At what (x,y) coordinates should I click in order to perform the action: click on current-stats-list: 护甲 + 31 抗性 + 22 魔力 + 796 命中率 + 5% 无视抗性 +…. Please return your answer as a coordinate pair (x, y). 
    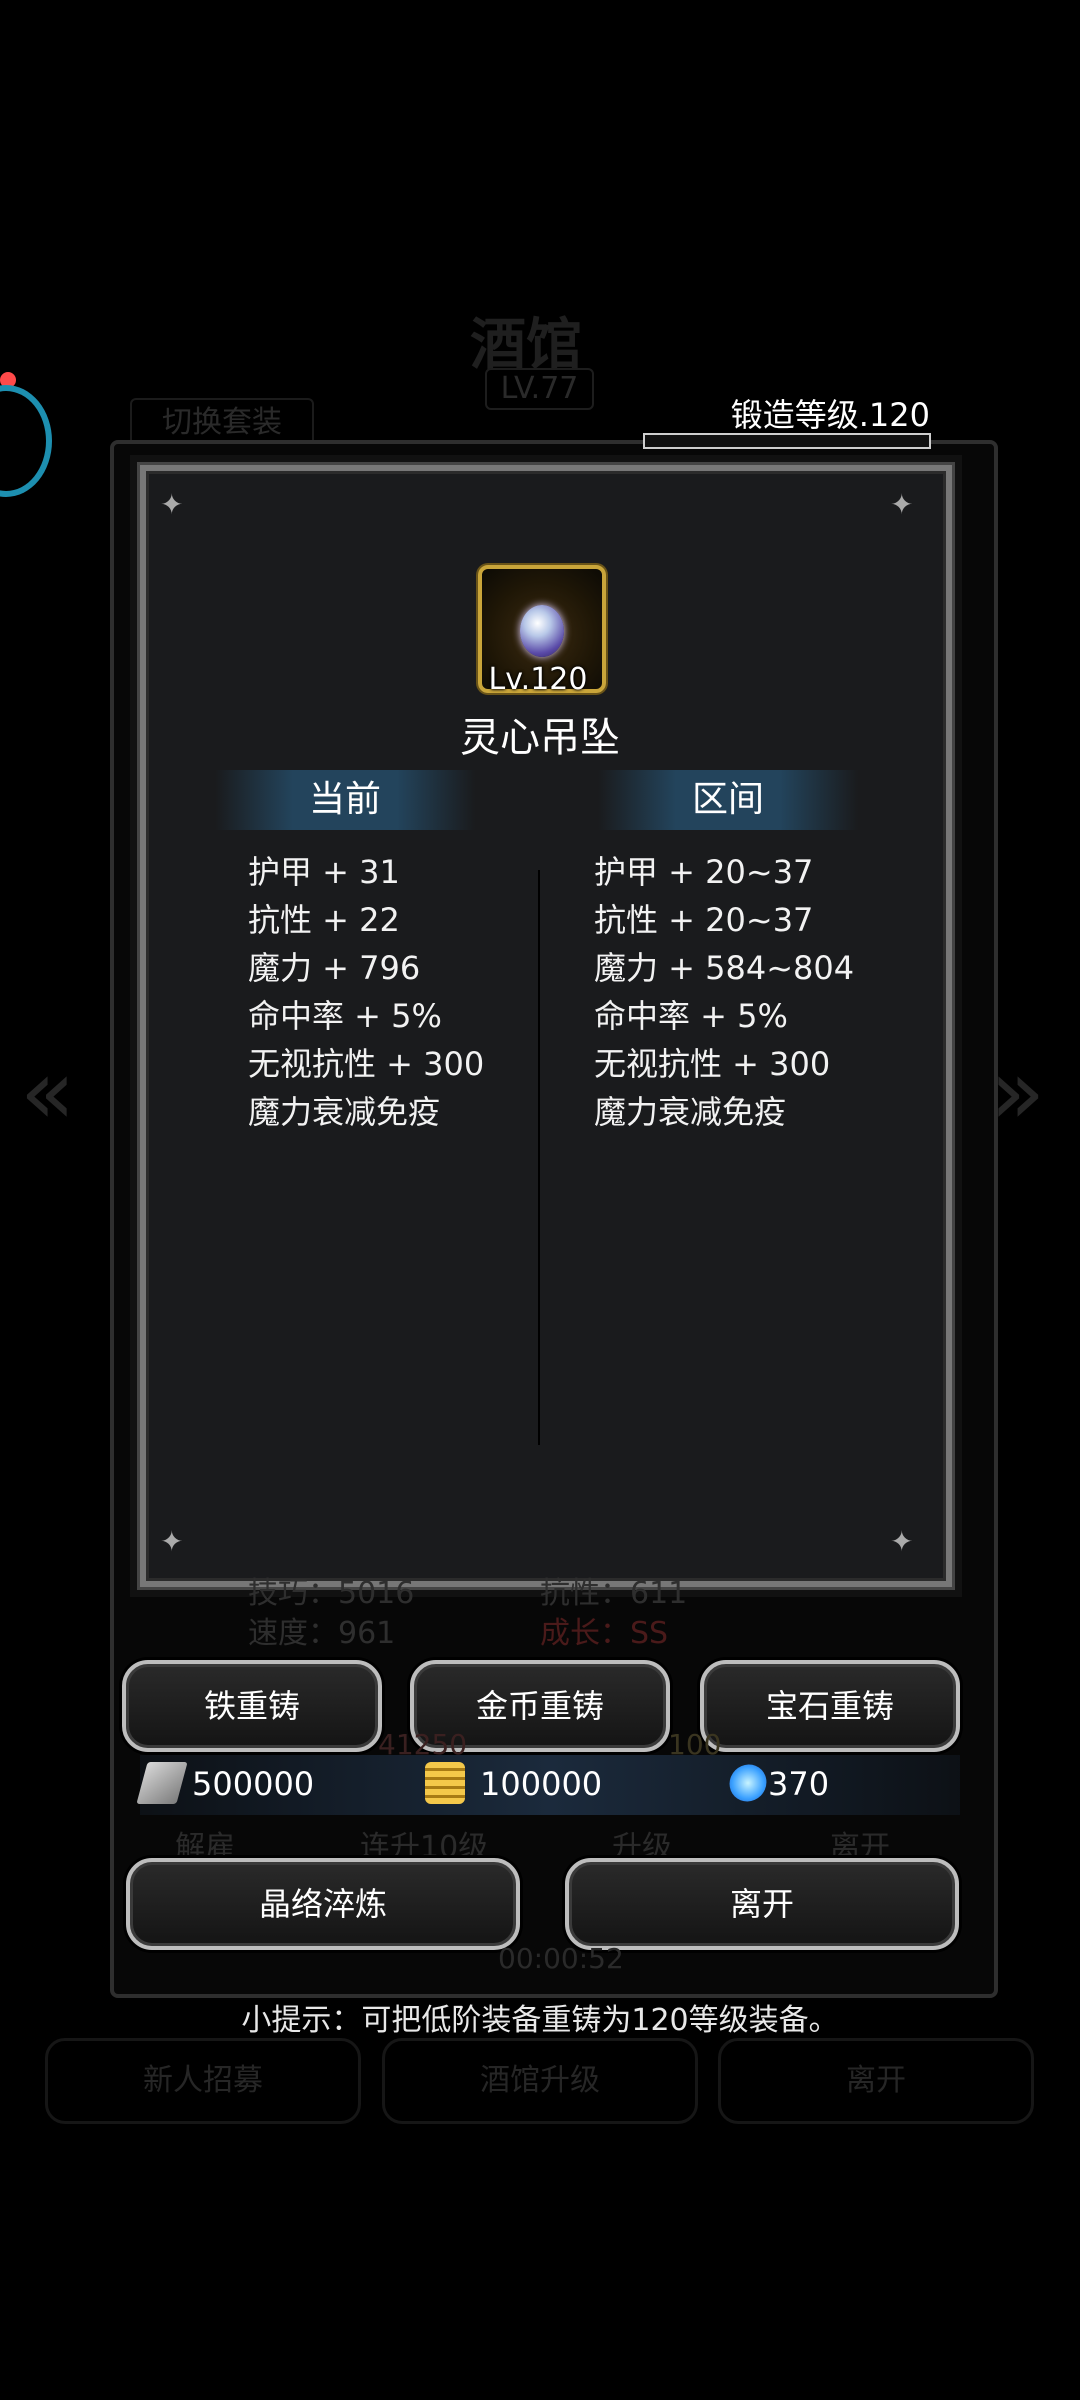
    Looking at the image, I should click on (366, 992).